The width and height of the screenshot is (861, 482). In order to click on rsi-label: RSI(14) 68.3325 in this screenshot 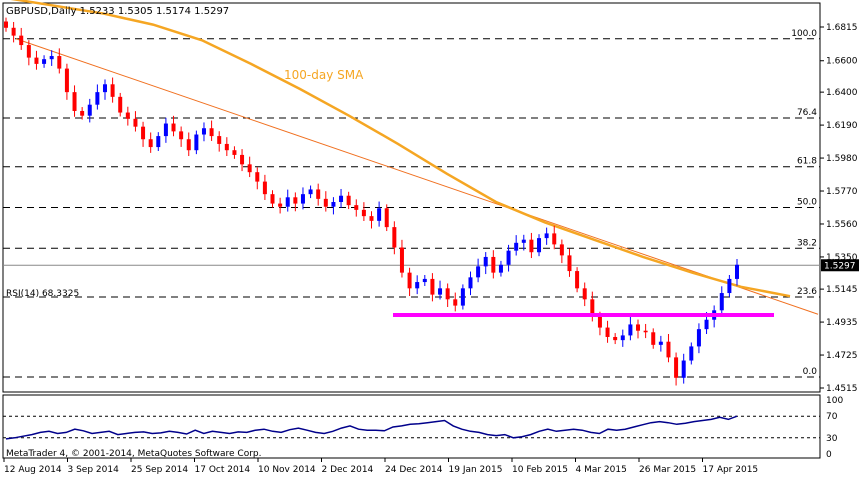, I will do `click(42, 294)`.